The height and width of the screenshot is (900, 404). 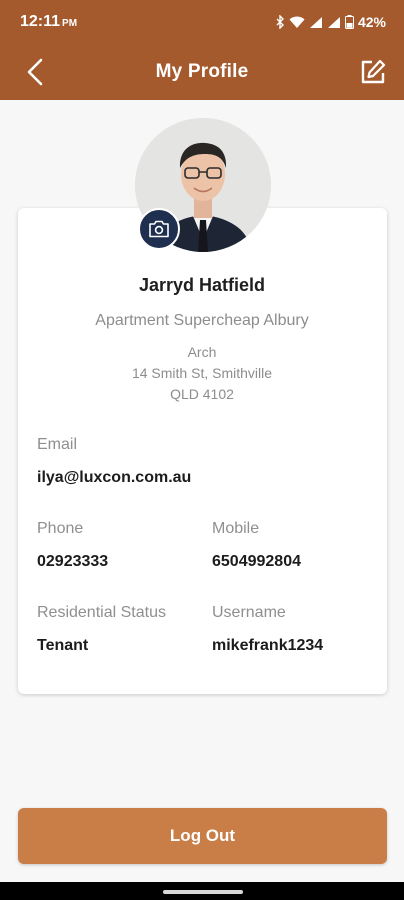 What do you see at coordinates (249, 612) in the screenshot?
I see `username-label: Username` at bounding box center [249, 612].